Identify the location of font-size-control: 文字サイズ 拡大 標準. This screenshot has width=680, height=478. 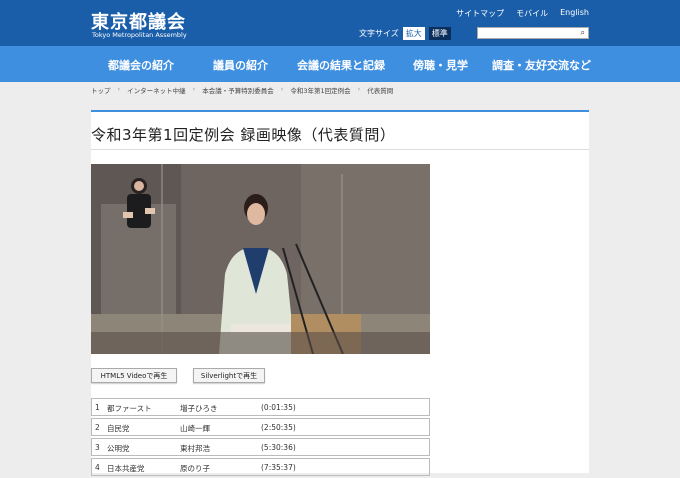
(405, 33).